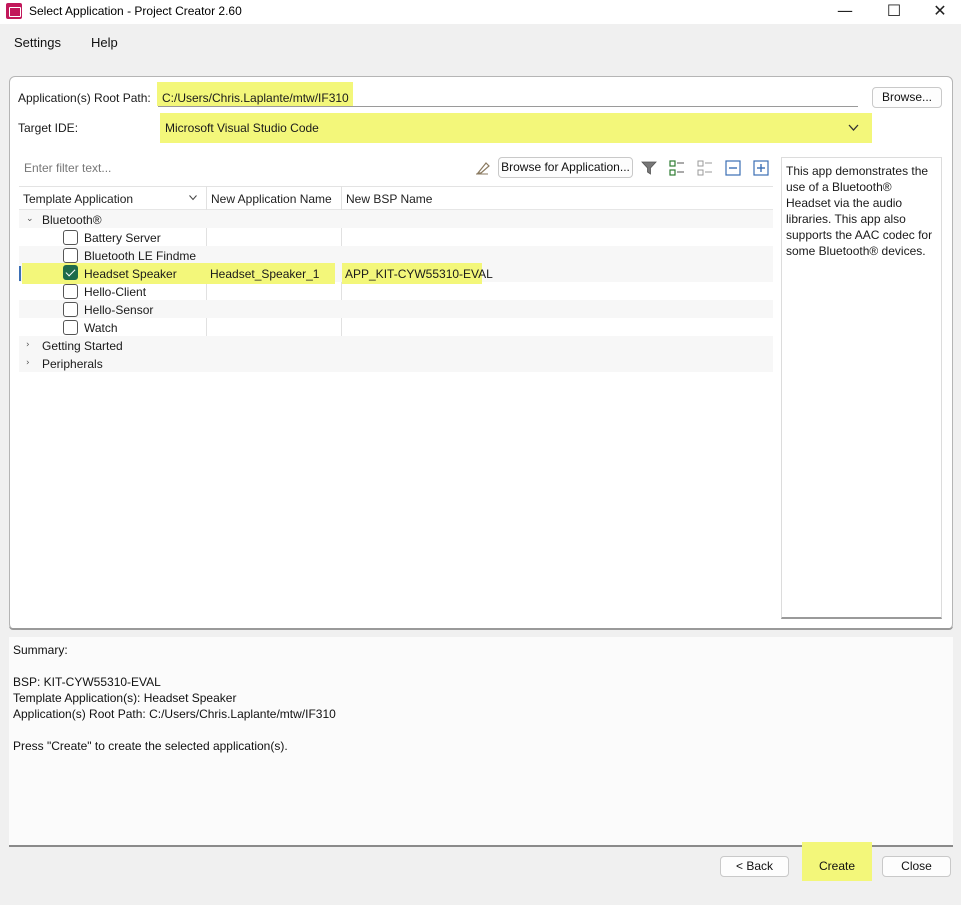 The image size is (965, 905). I want to click on checkbox-watch, so click(70, 327).